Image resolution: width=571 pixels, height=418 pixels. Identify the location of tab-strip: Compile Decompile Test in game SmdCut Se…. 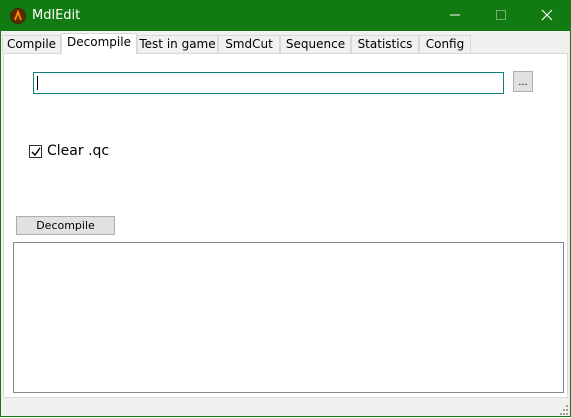
(285, 43).